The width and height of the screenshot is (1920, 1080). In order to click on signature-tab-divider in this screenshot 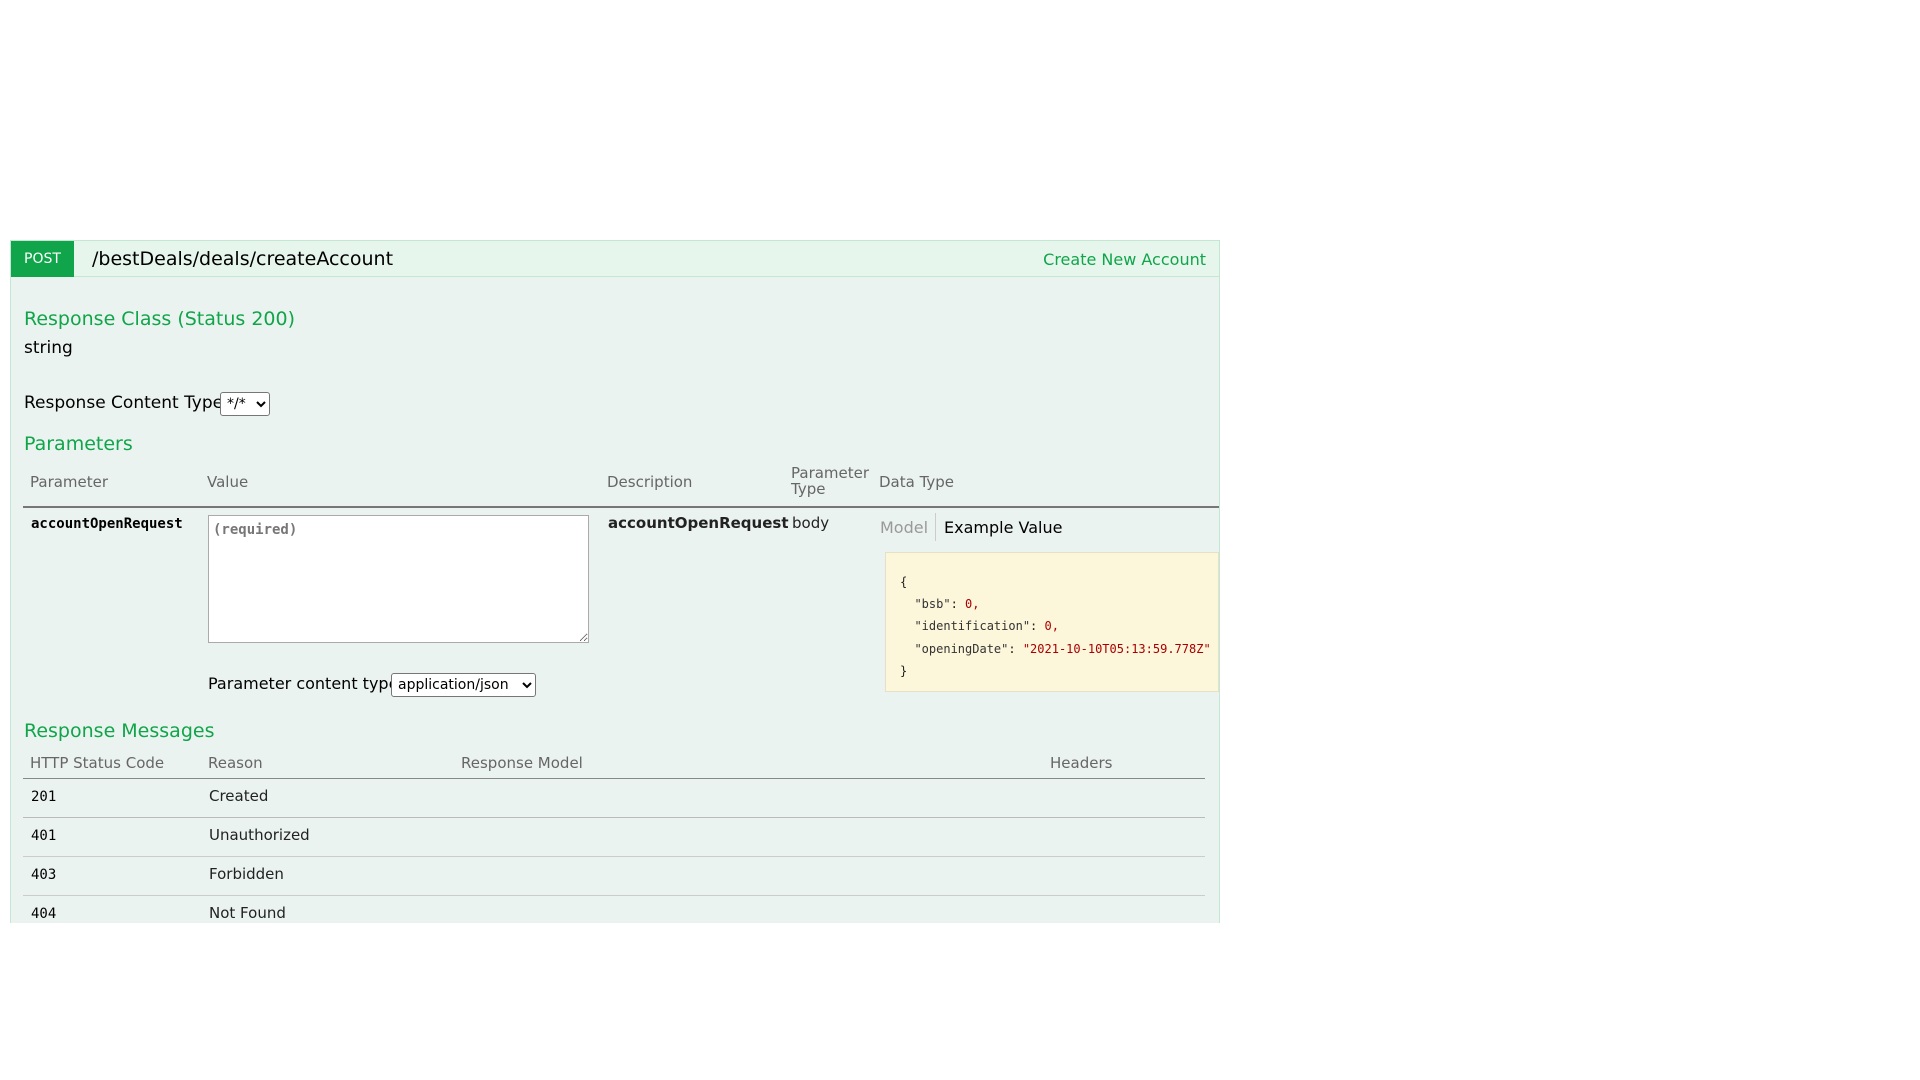, I will do `click(935, 527)`.